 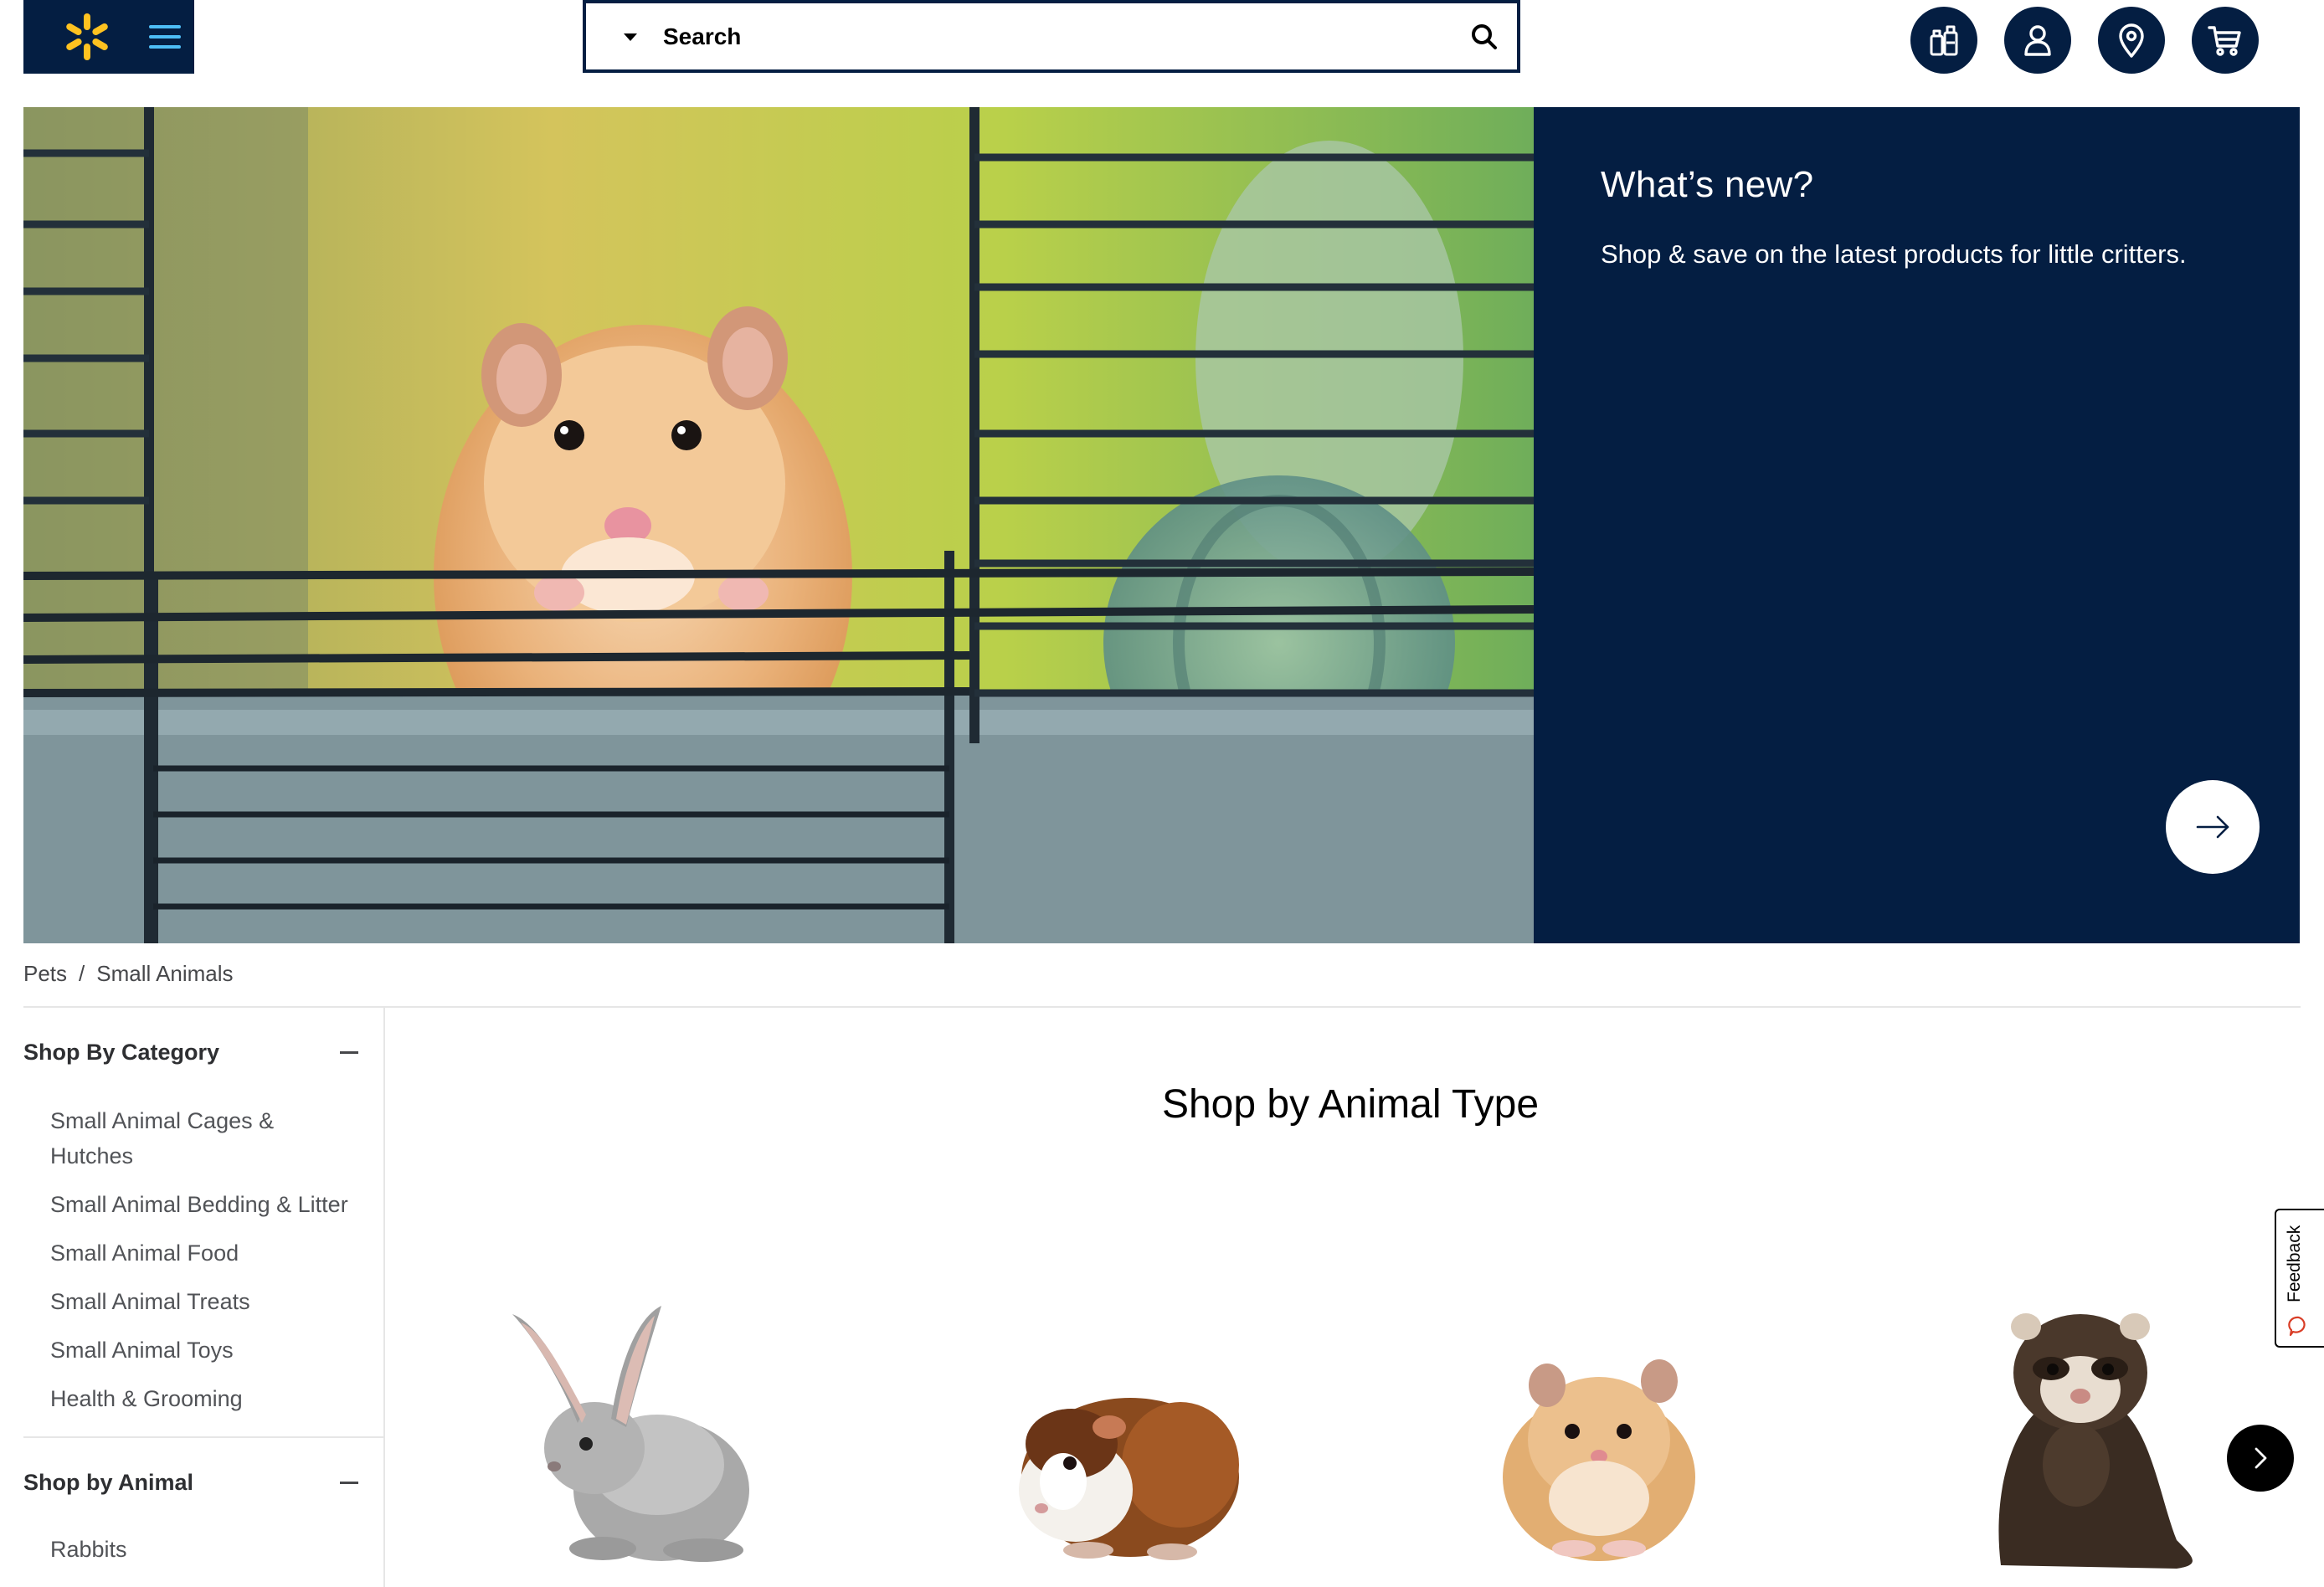 What do you see at coordinates (1599, 1460) in the screenshot?
I see `hamster-image` at bounding box center [1599, 1460].